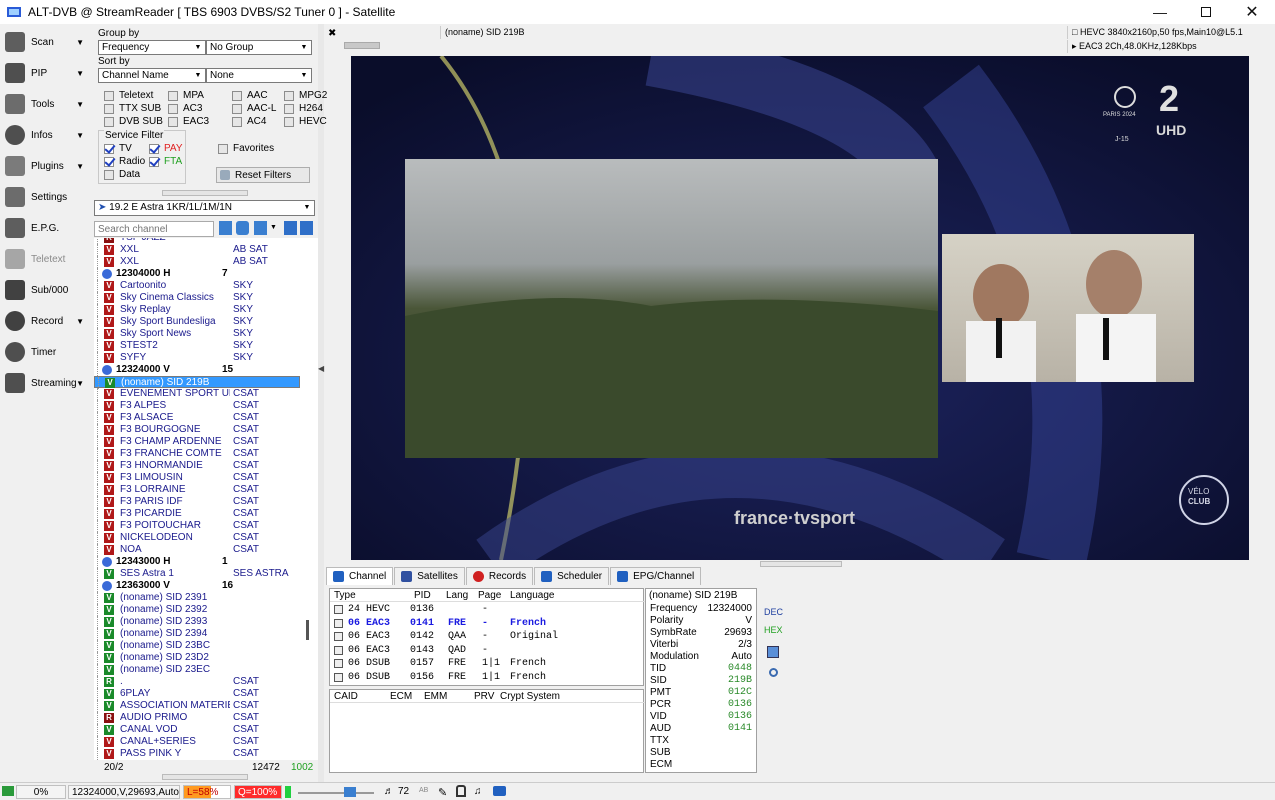 The image size is (1275, 800). I want to click on filter-ac3-checkbox: AC3, so click(185, 108).